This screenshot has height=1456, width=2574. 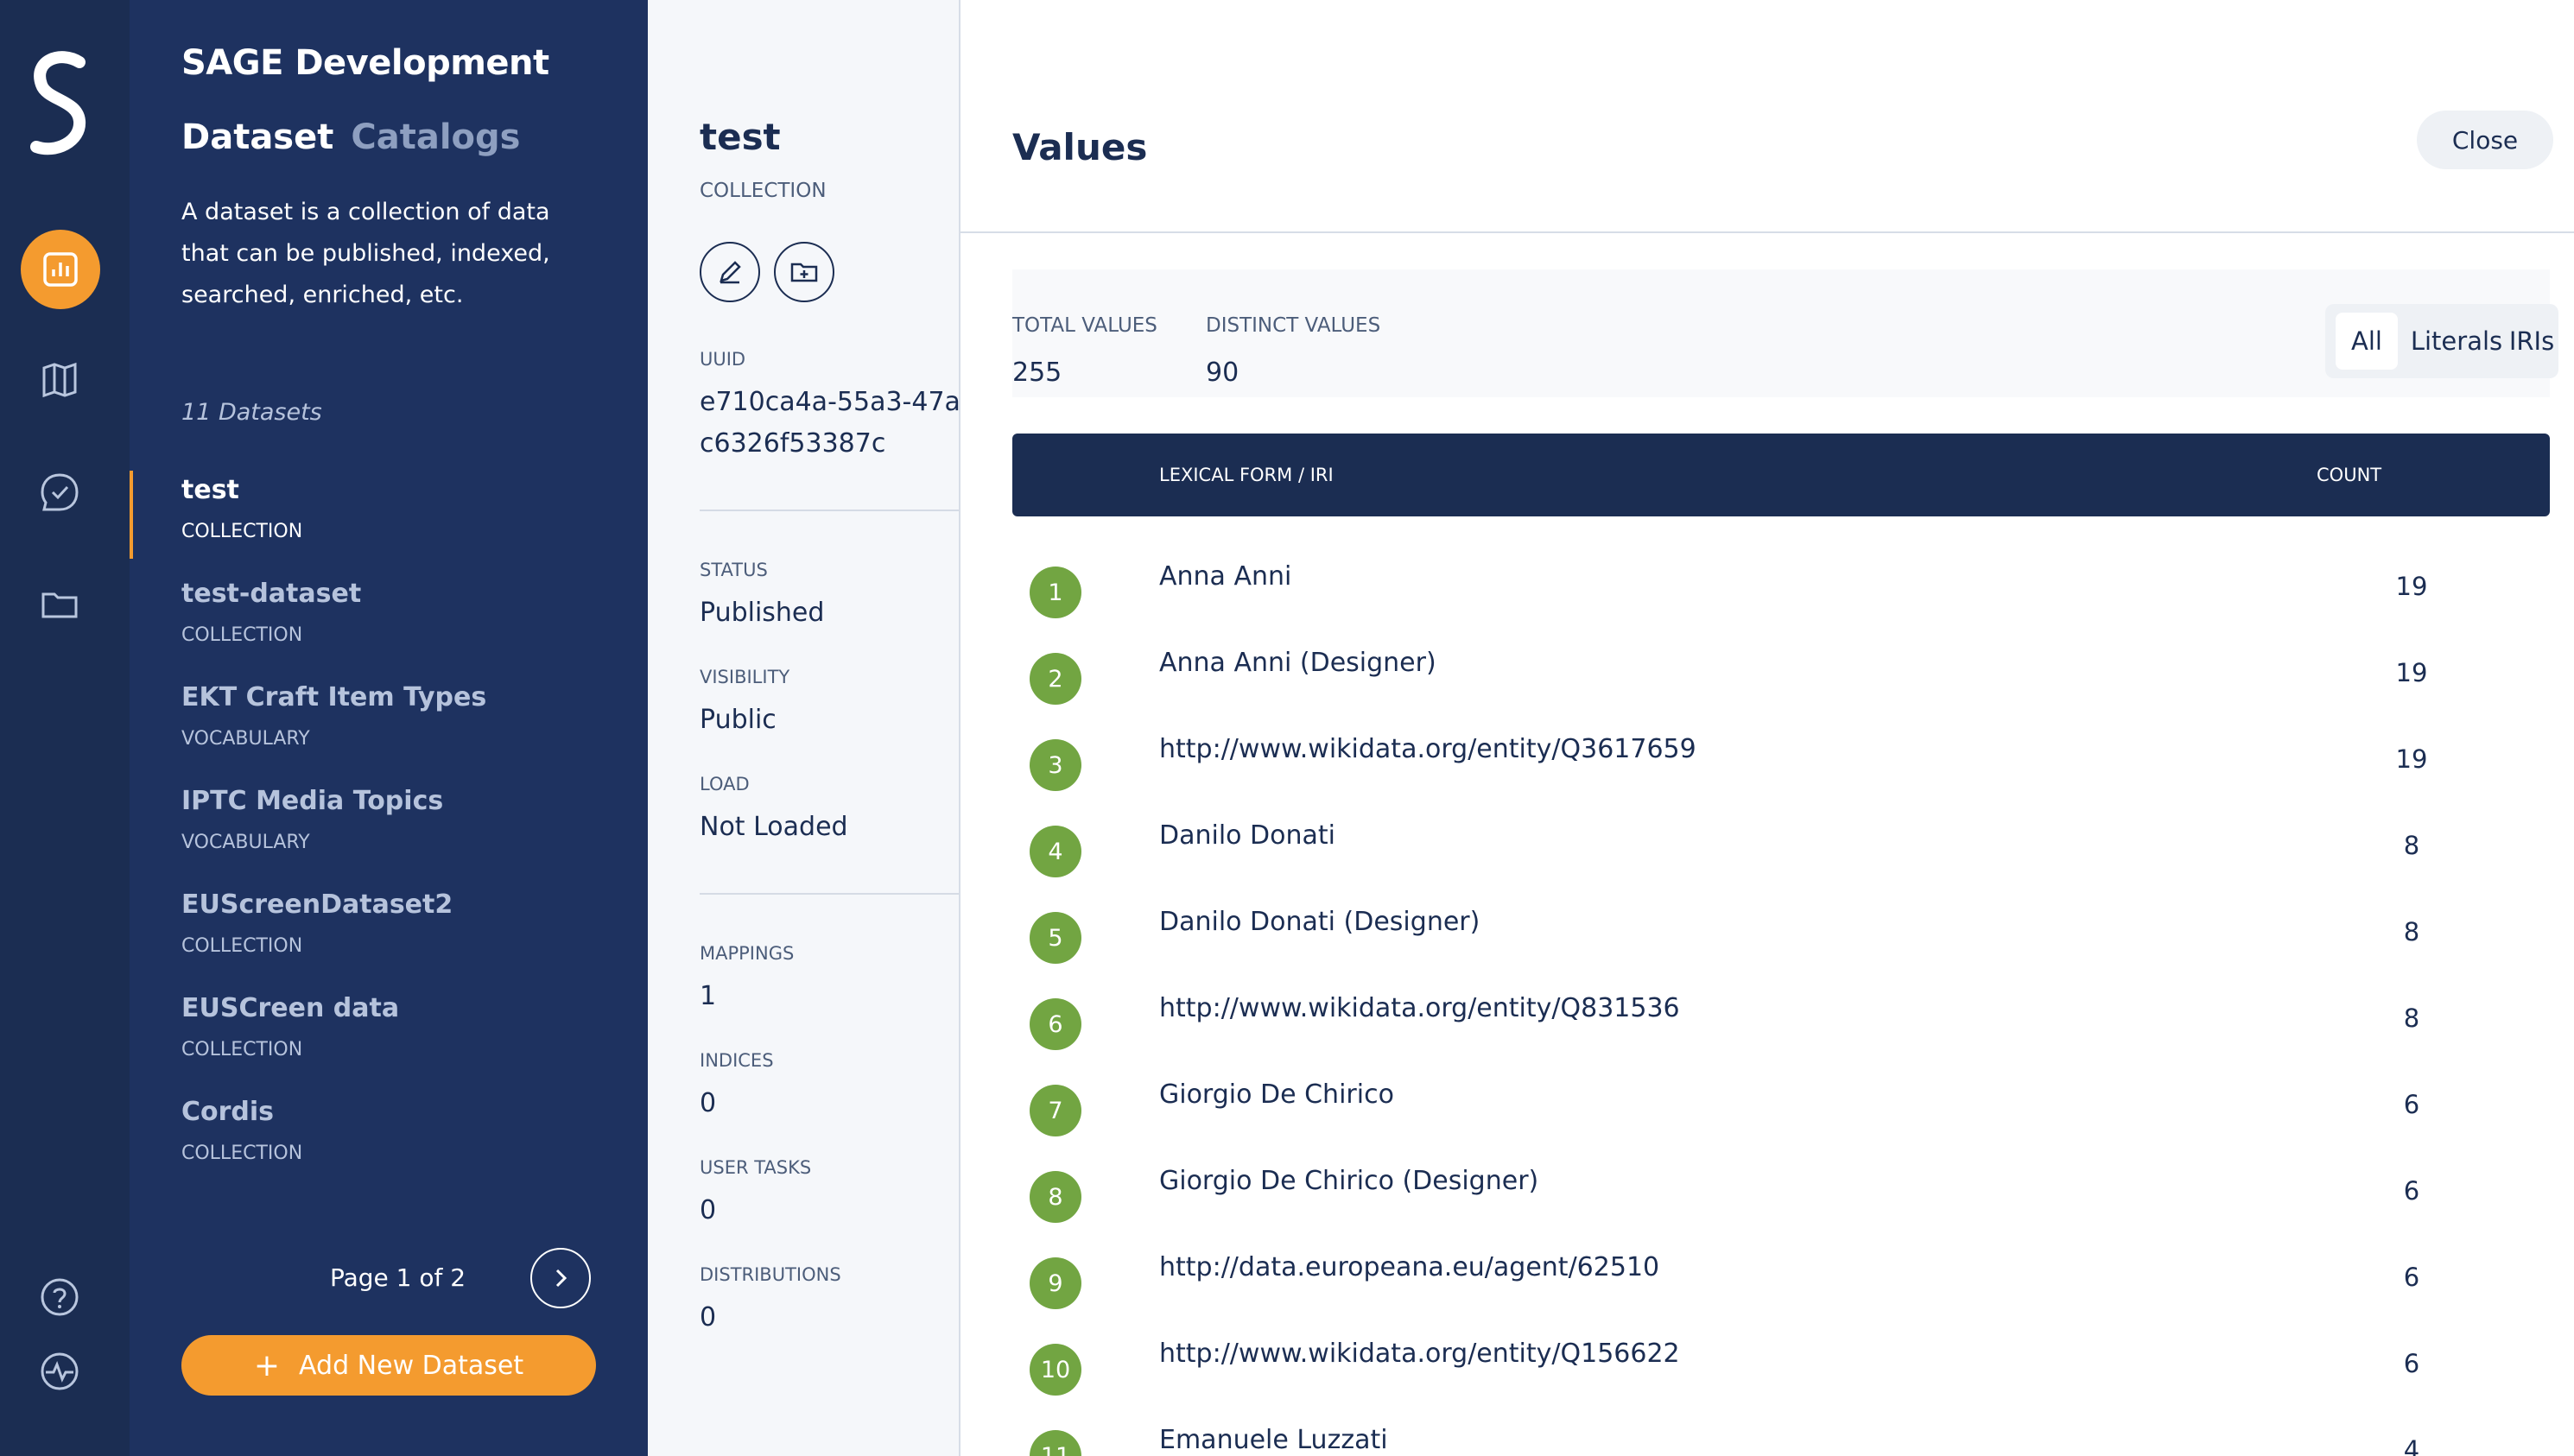 What do you see at coordinates (241, 508) in the screenshot?
I see `dataset-item: test COLLECTION` at bounding box center [241, 508].